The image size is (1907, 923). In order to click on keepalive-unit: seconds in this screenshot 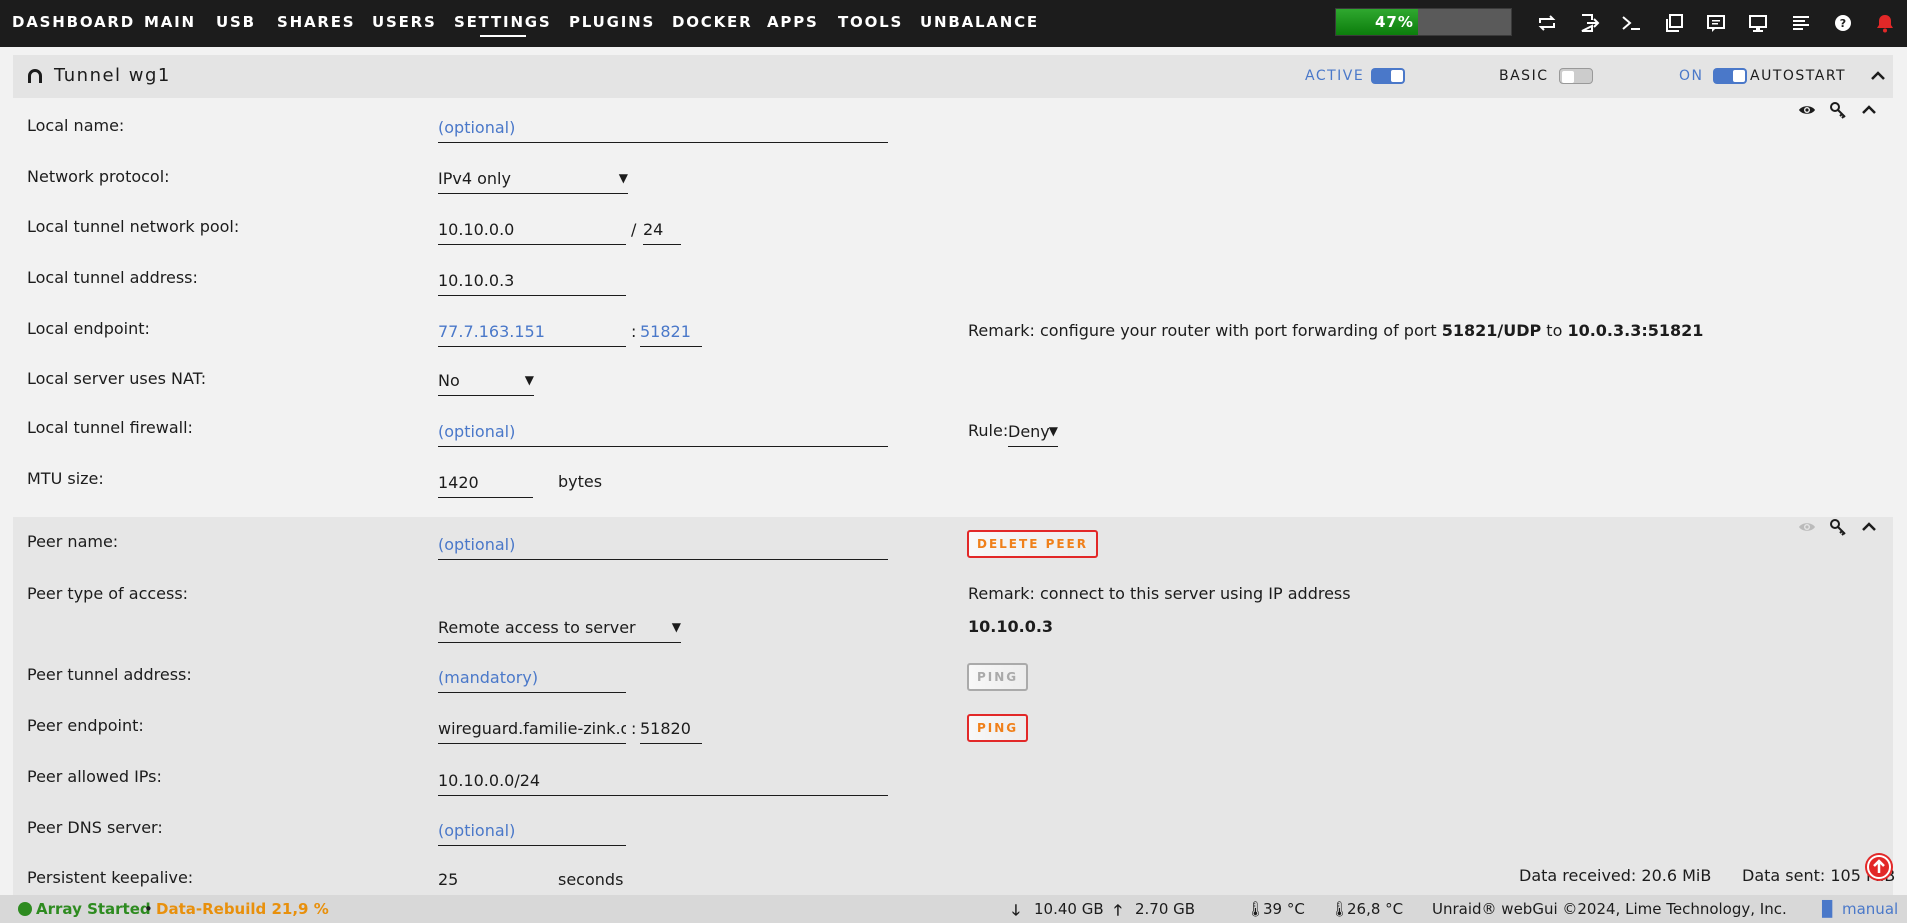, I will do `click(591, 879)`.